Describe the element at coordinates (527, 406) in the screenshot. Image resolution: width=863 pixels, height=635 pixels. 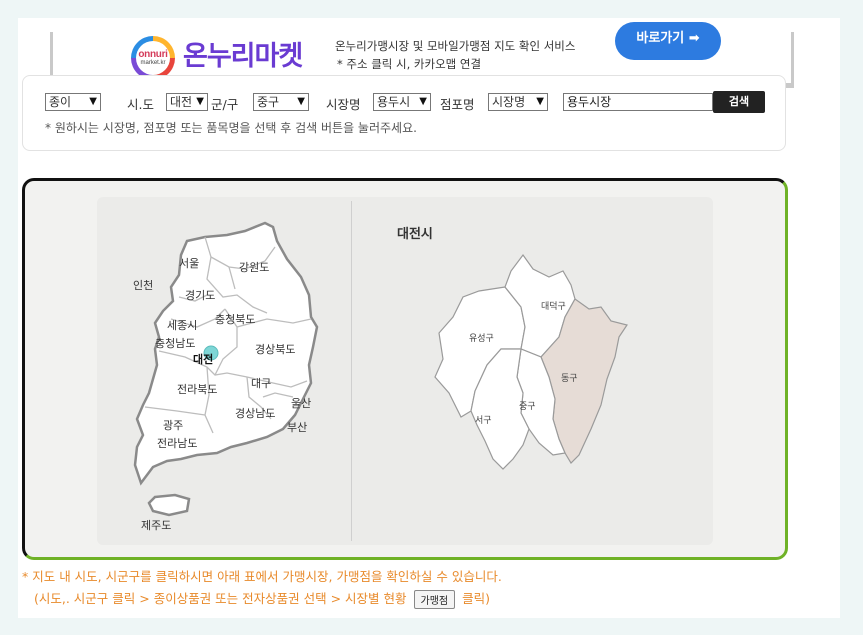
I see `district-label-junggu: 중구` at that location.